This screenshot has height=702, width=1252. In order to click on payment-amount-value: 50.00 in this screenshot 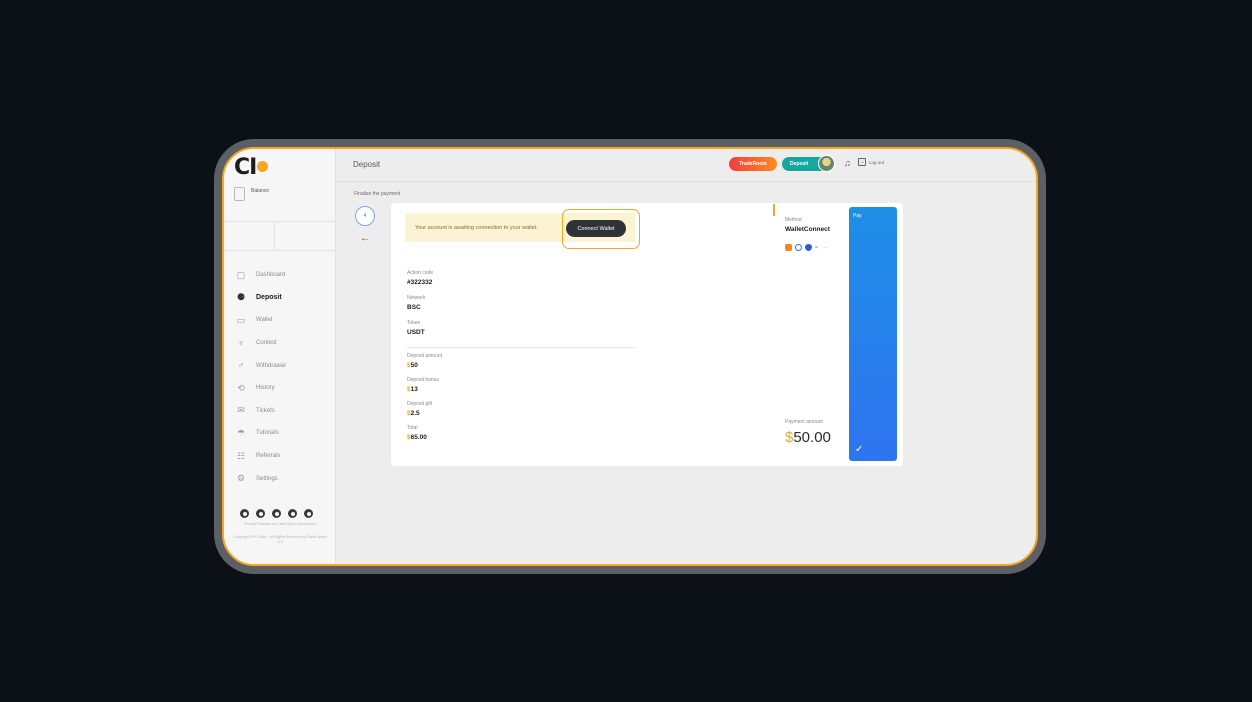, I will do `click(812, 437)`.